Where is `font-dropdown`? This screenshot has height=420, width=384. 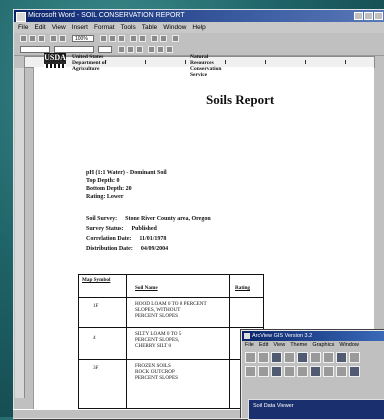 font-dropdown is located at coordinates (74, 49).